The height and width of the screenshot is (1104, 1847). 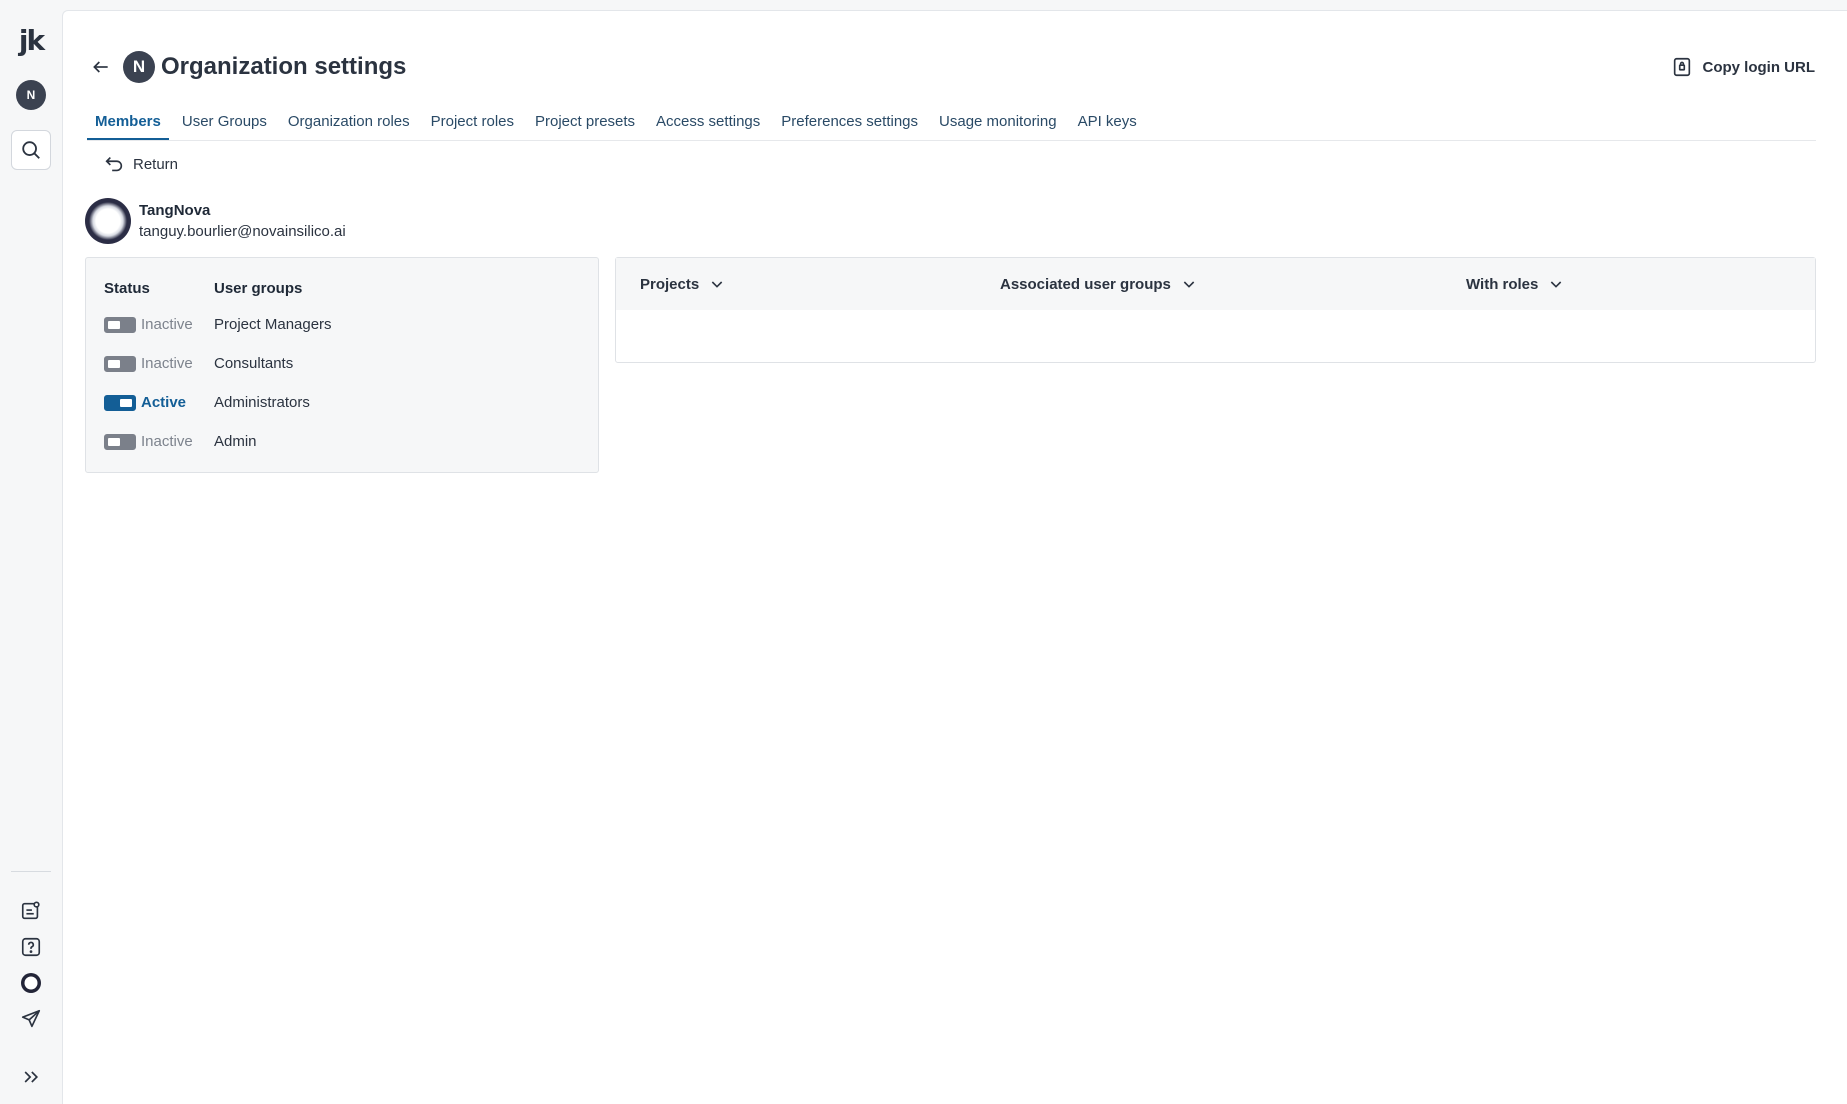 What do you see at coordinates (242, 231) in the screenshot?
I see `member-email: tanguy.bourlier@novainsilico.ai` at bounding box center [242, 231].